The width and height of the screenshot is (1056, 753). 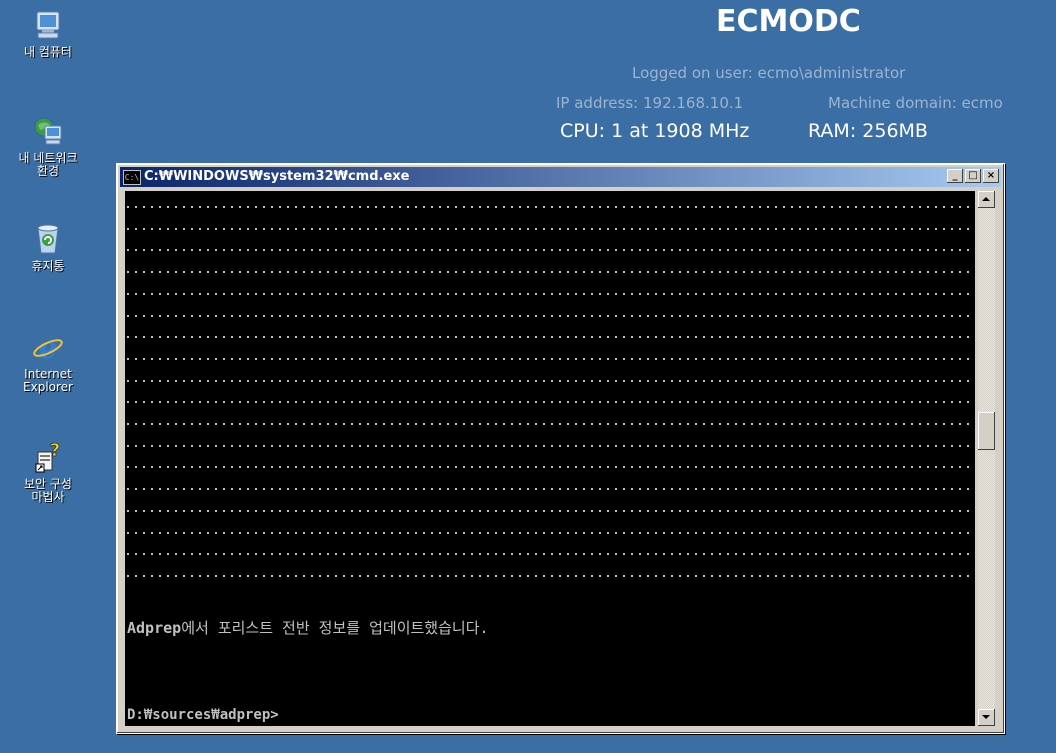 What do you see at coordinates (48, 266) in the screenshot?
I see `desktop-icon-label: 휴지통` at bounding box center [48, 266].